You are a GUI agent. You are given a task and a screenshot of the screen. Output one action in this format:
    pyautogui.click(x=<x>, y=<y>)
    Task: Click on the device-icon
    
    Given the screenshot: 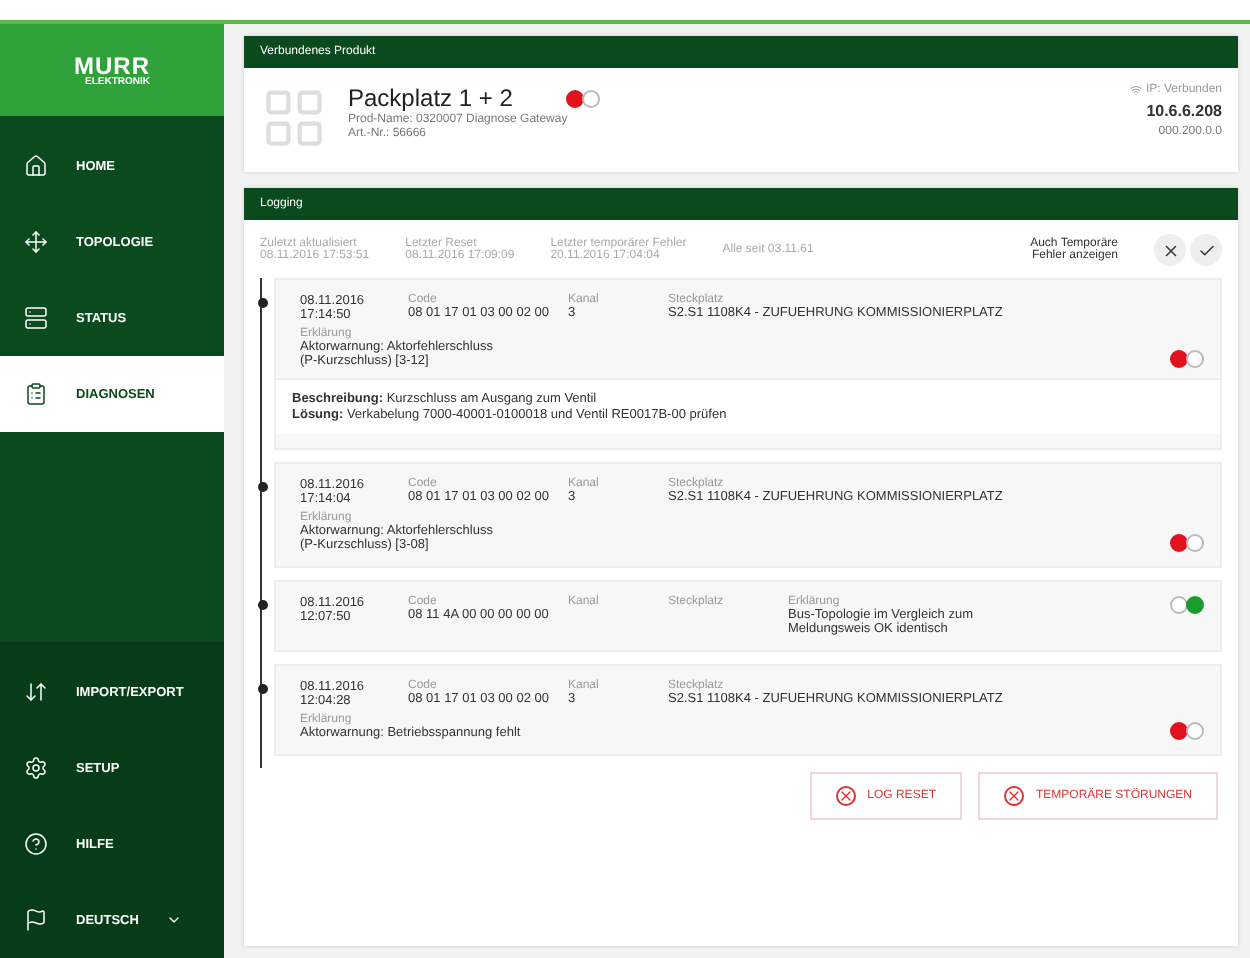 What is the action you would take?
    pyautogui.click(x=294, y=118)
    